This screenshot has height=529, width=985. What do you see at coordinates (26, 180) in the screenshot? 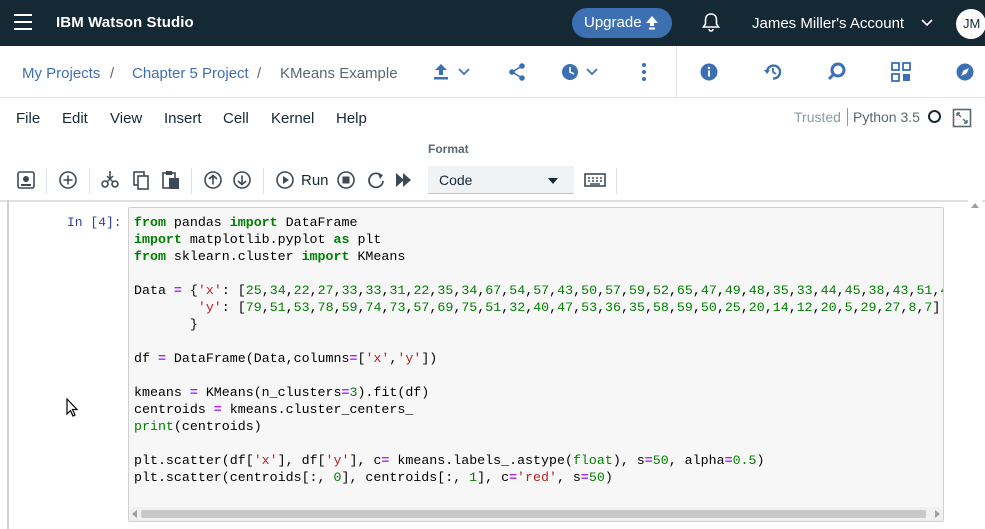
I see `save-icon` at bounding box center [26, 180].